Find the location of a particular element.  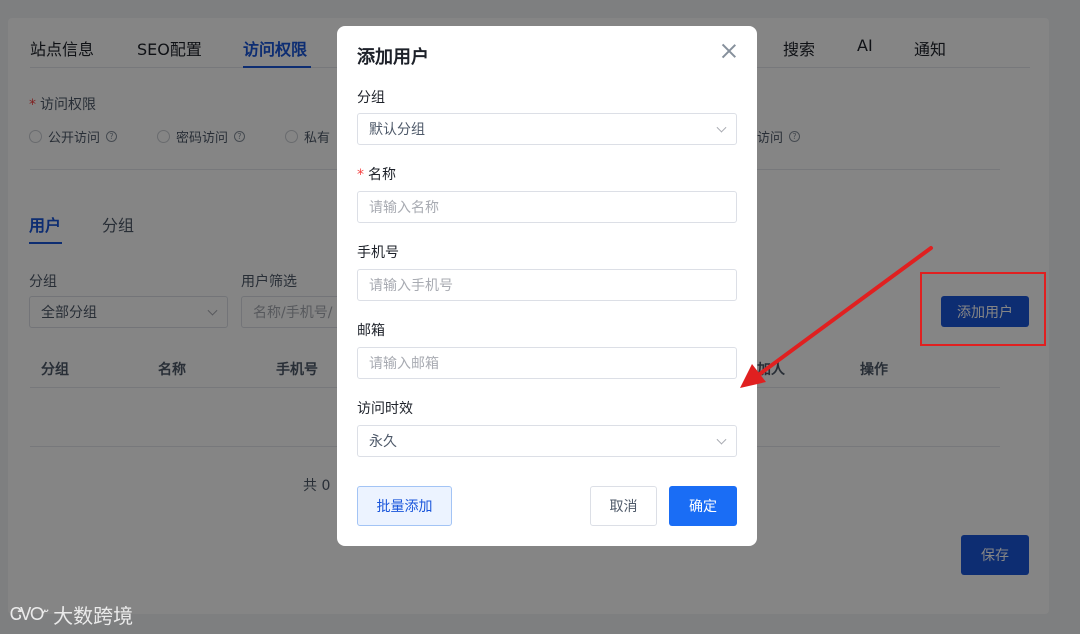

email-field-label: 邮箱 is located at coordinates (371, 331).